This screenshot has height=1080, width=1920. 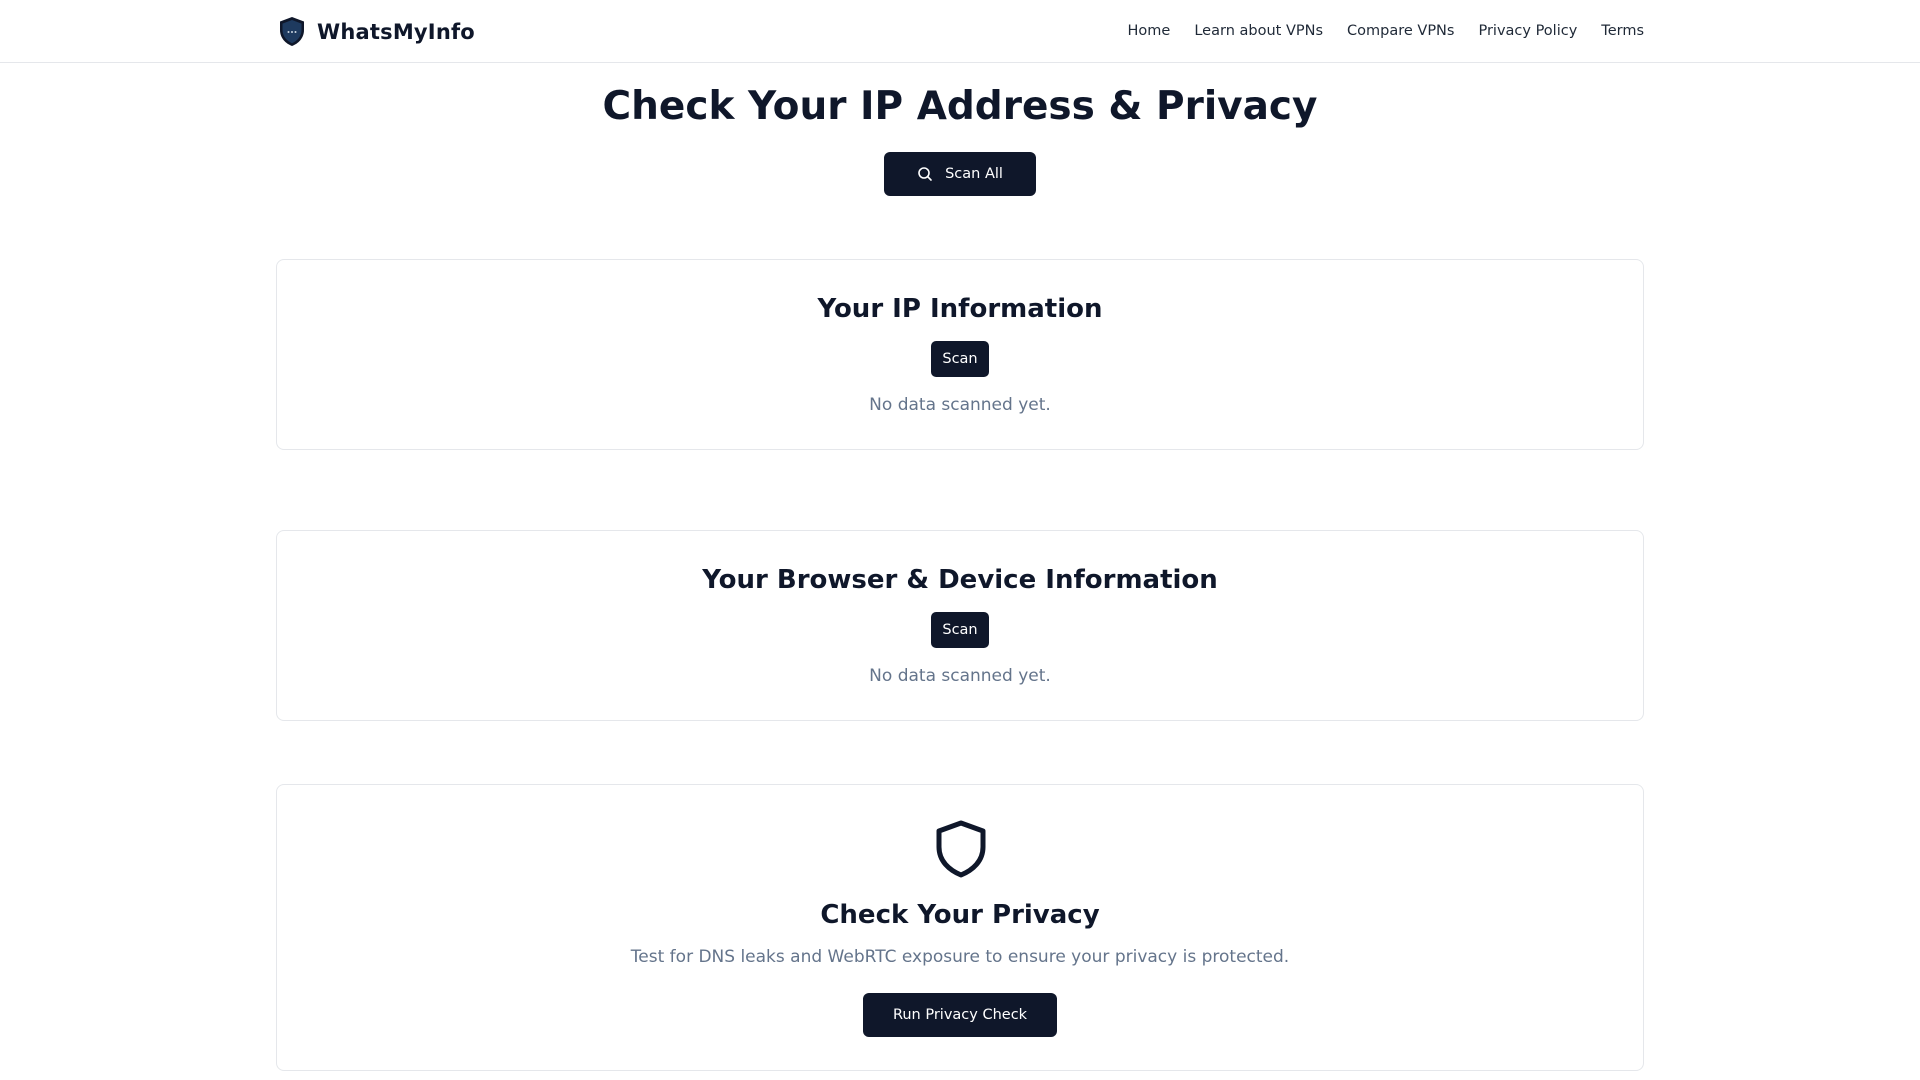 I want to click on nav-item-terms: Terms, so click(x=1622, y=31).